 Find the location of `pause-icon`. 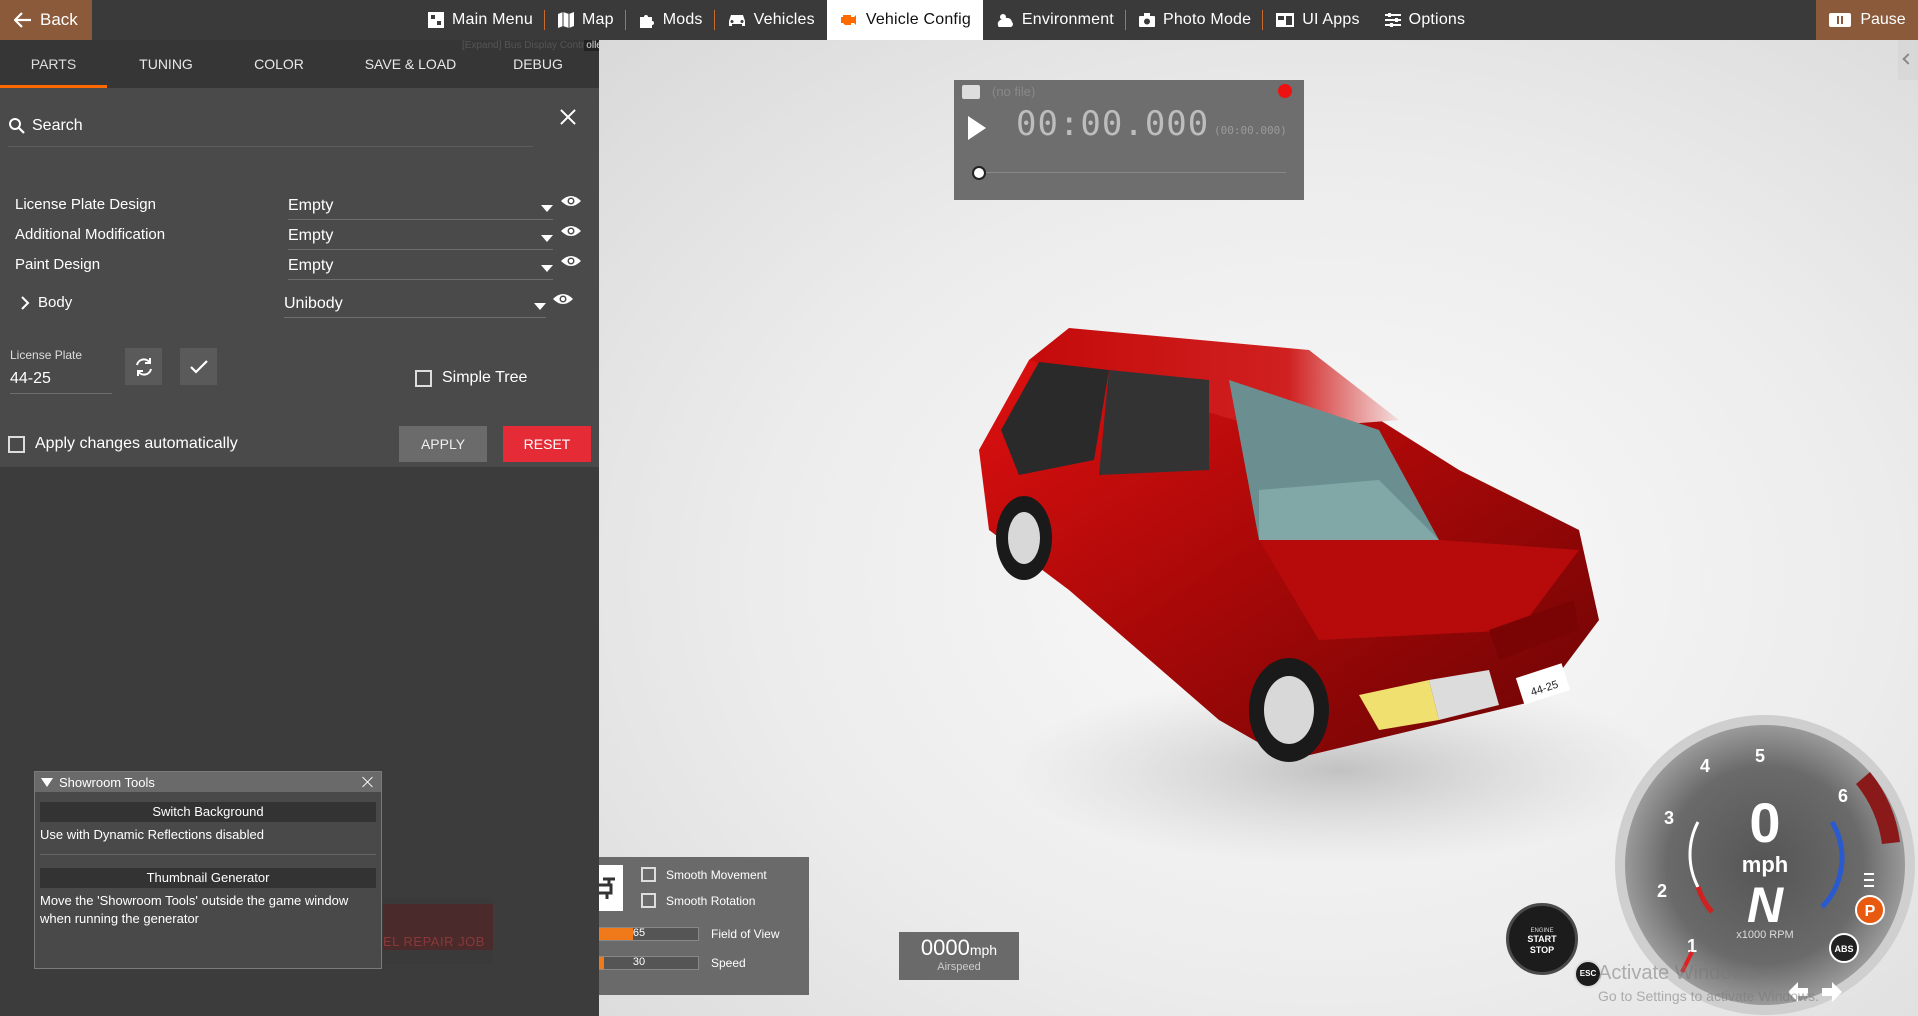

pause-icon is located at coordinates (1840, 20).